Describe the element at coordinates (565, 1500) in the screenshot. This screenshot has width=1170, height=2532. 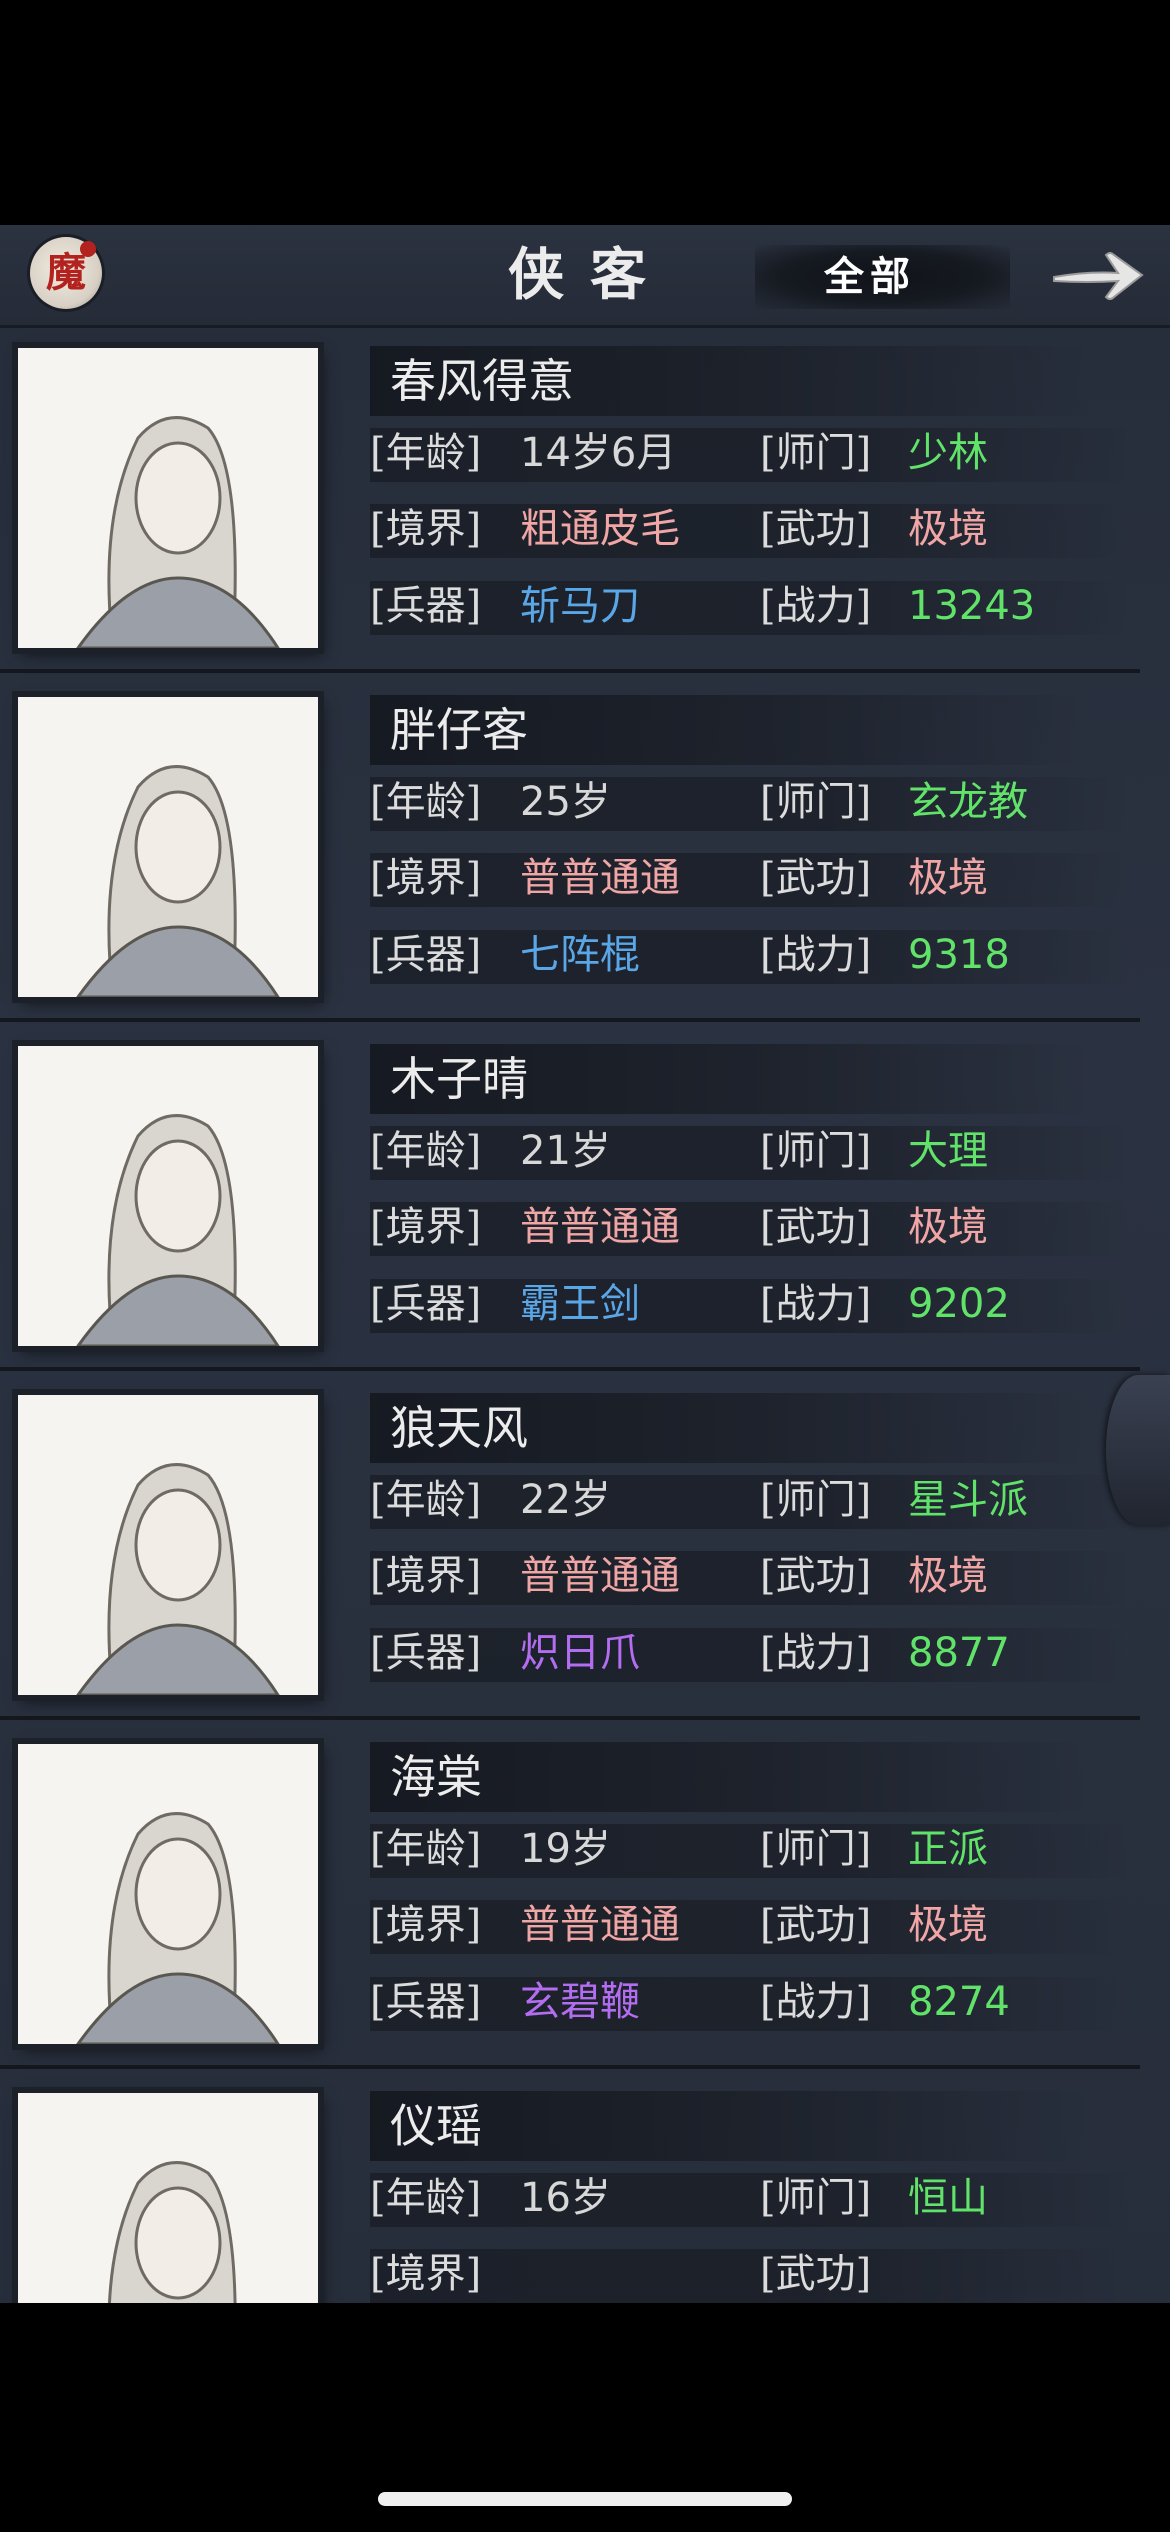
I see `age-value: 22岁` at that location.